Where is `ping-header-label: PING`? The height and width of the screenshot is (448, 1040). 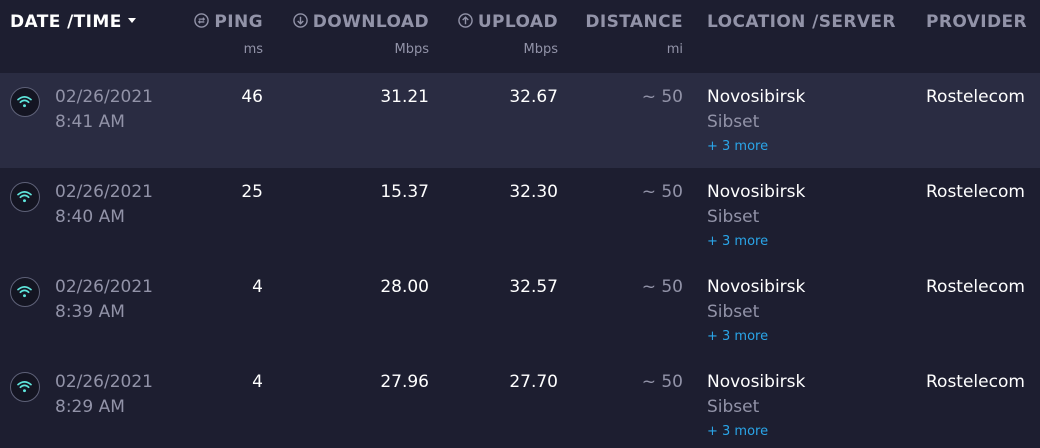 ping-header-label: PING is located at coordinates (238, 22).